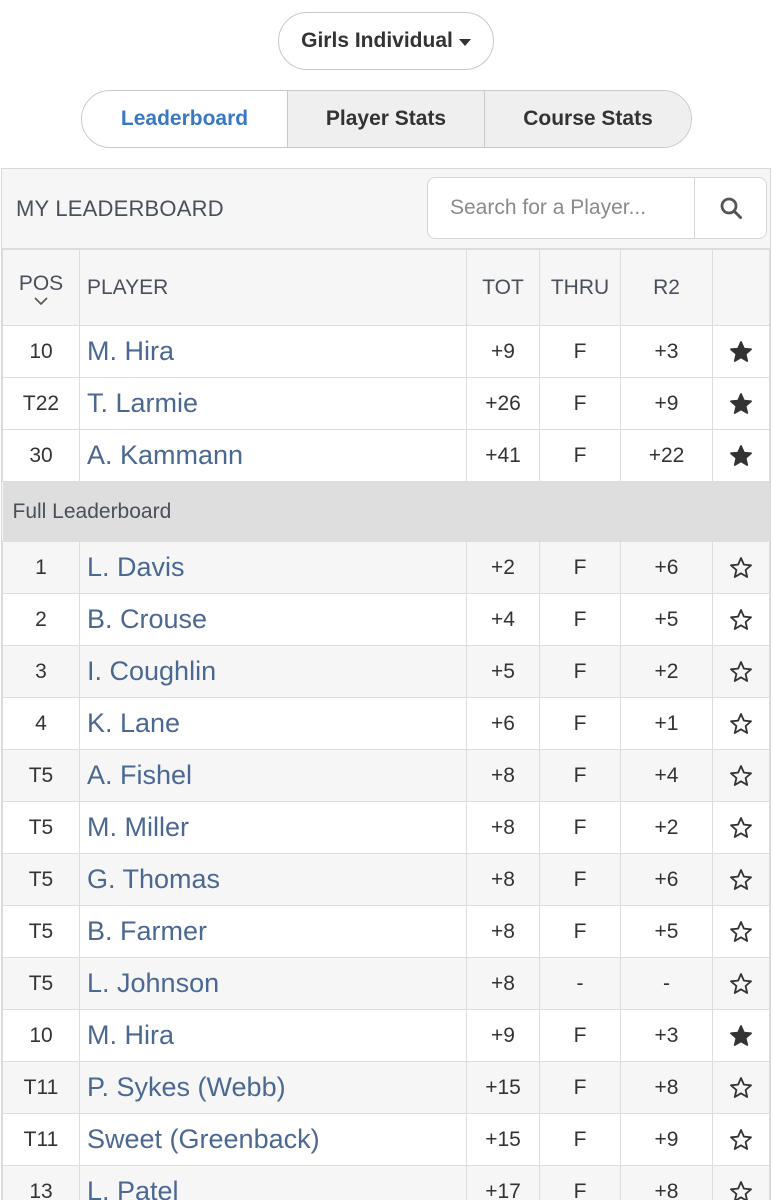 This screenshot has width=773, height=1200. I want to click on table-row: 13 L. Patel +17 F +8, so click(386, 1182).